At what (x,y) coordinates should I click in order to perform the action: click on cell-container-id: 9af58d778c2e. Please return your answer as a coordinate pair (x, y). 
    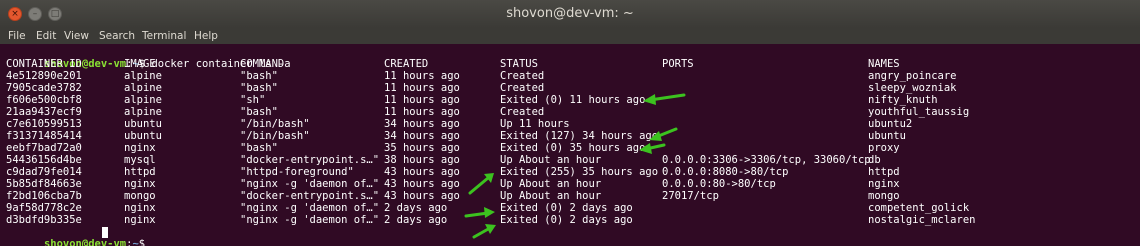
    Looking at the image, I should click on (44, 208).